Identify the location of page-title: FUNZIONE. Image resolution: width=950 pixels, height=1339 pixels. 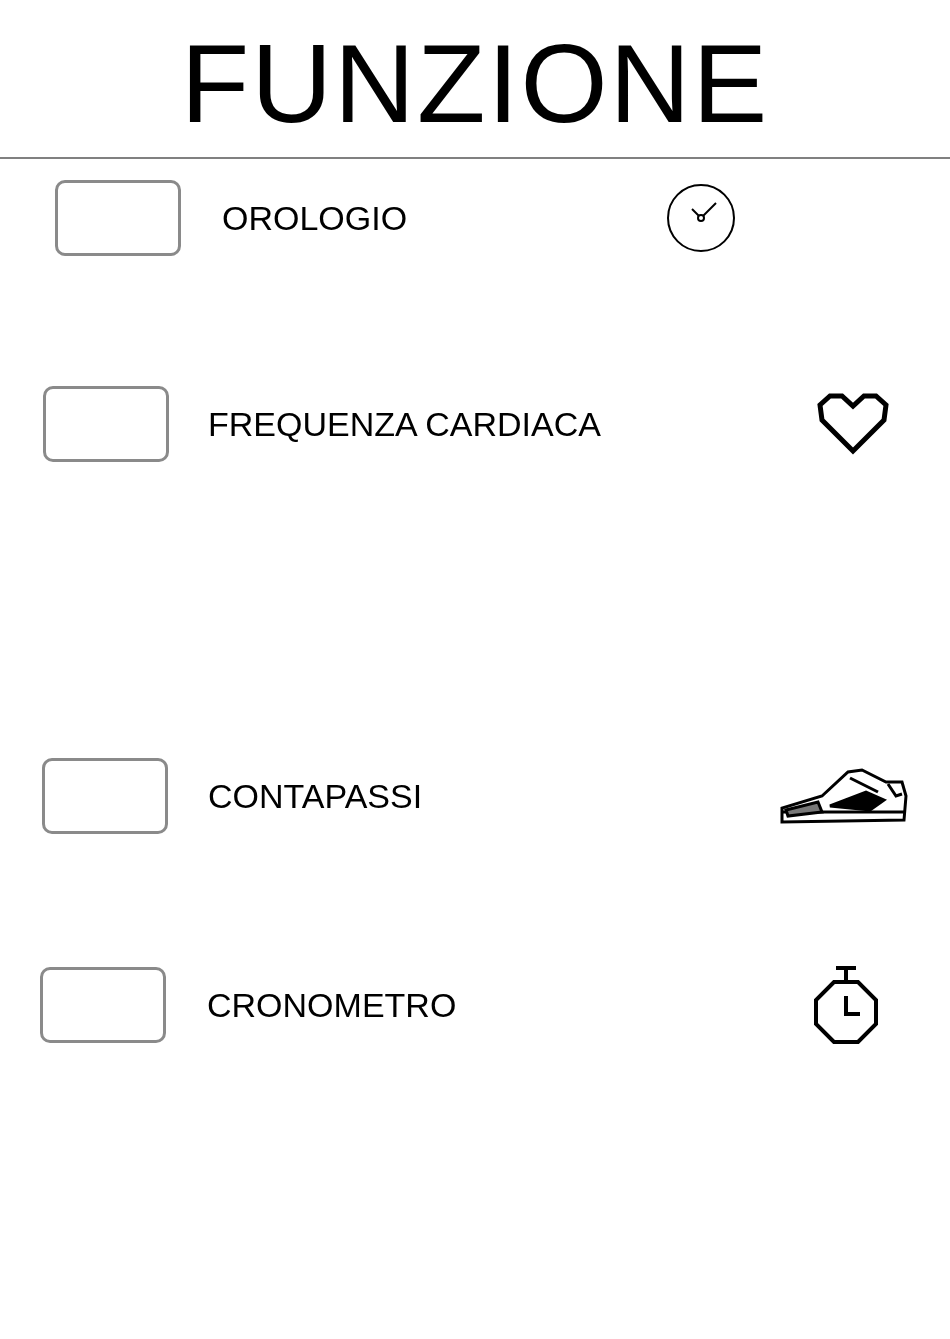
(475, 83).